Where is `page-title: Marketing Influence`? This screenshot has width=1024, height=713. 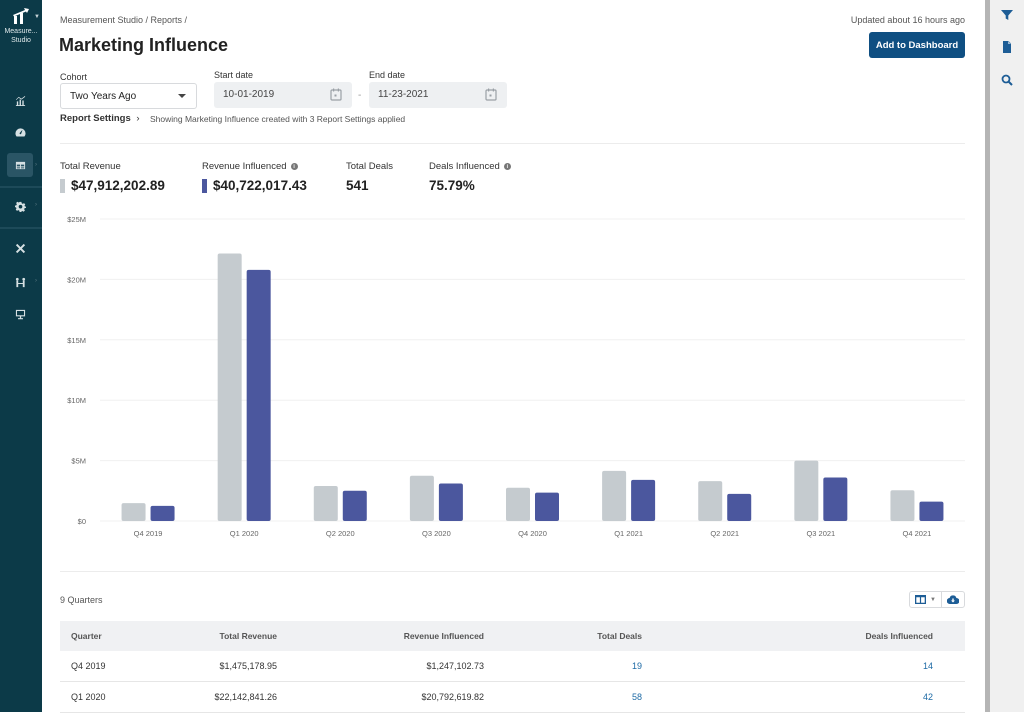 page-title: Marketing Influence is located at coordinates (144, 45).